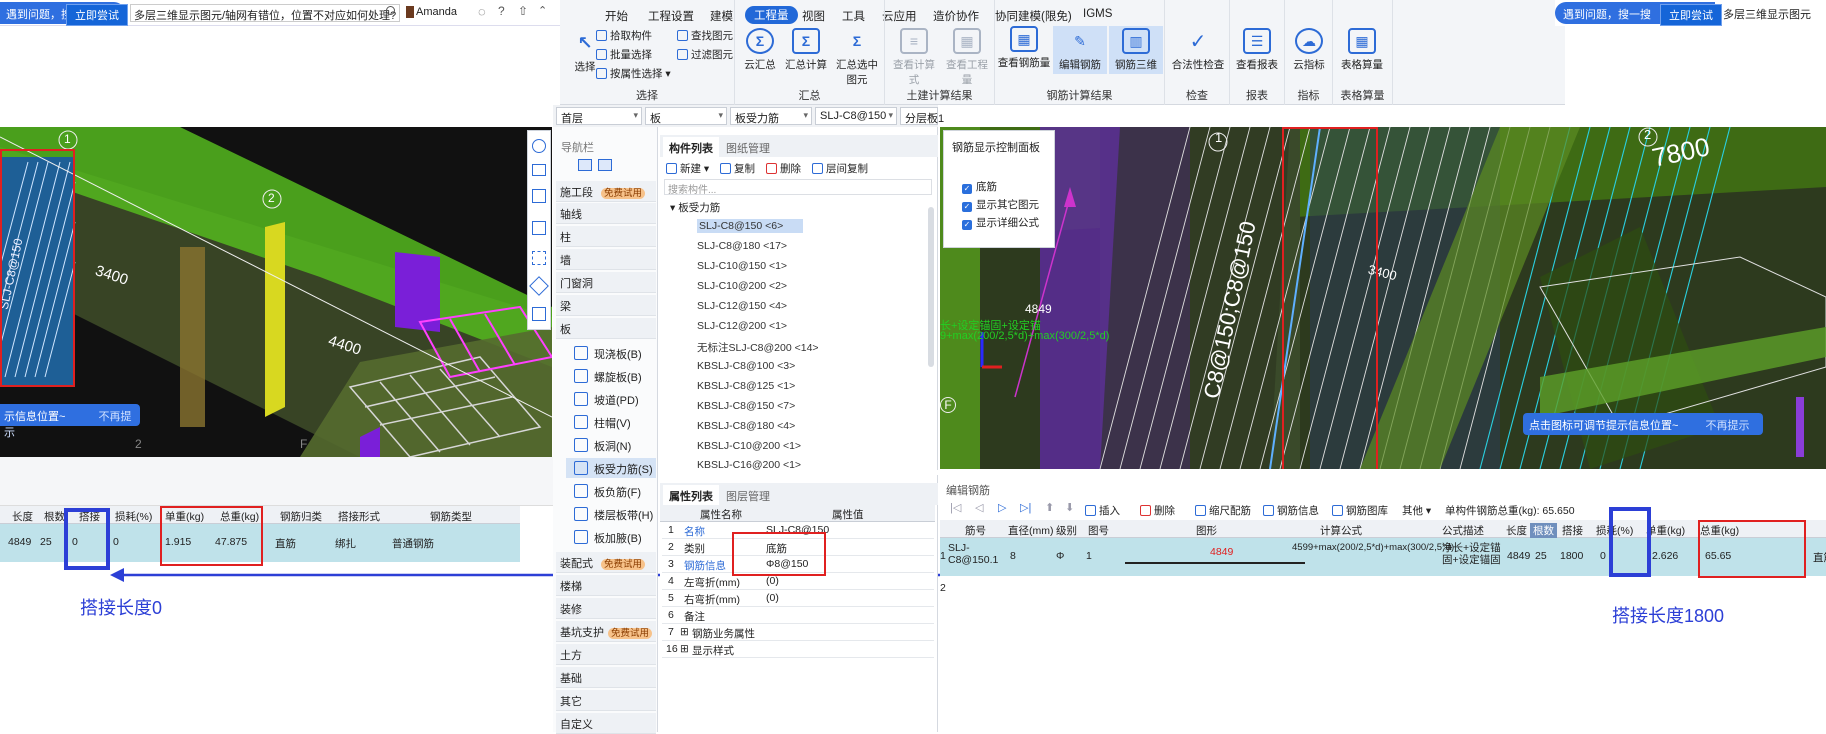 Image resolution: width=1826 pixels, height=734 pixels. What do you see at coordinates (633, 73) in the screenshot?
I see `select-by-attr-button: 按属性选择 ▾` at bounding box center [633, 73].